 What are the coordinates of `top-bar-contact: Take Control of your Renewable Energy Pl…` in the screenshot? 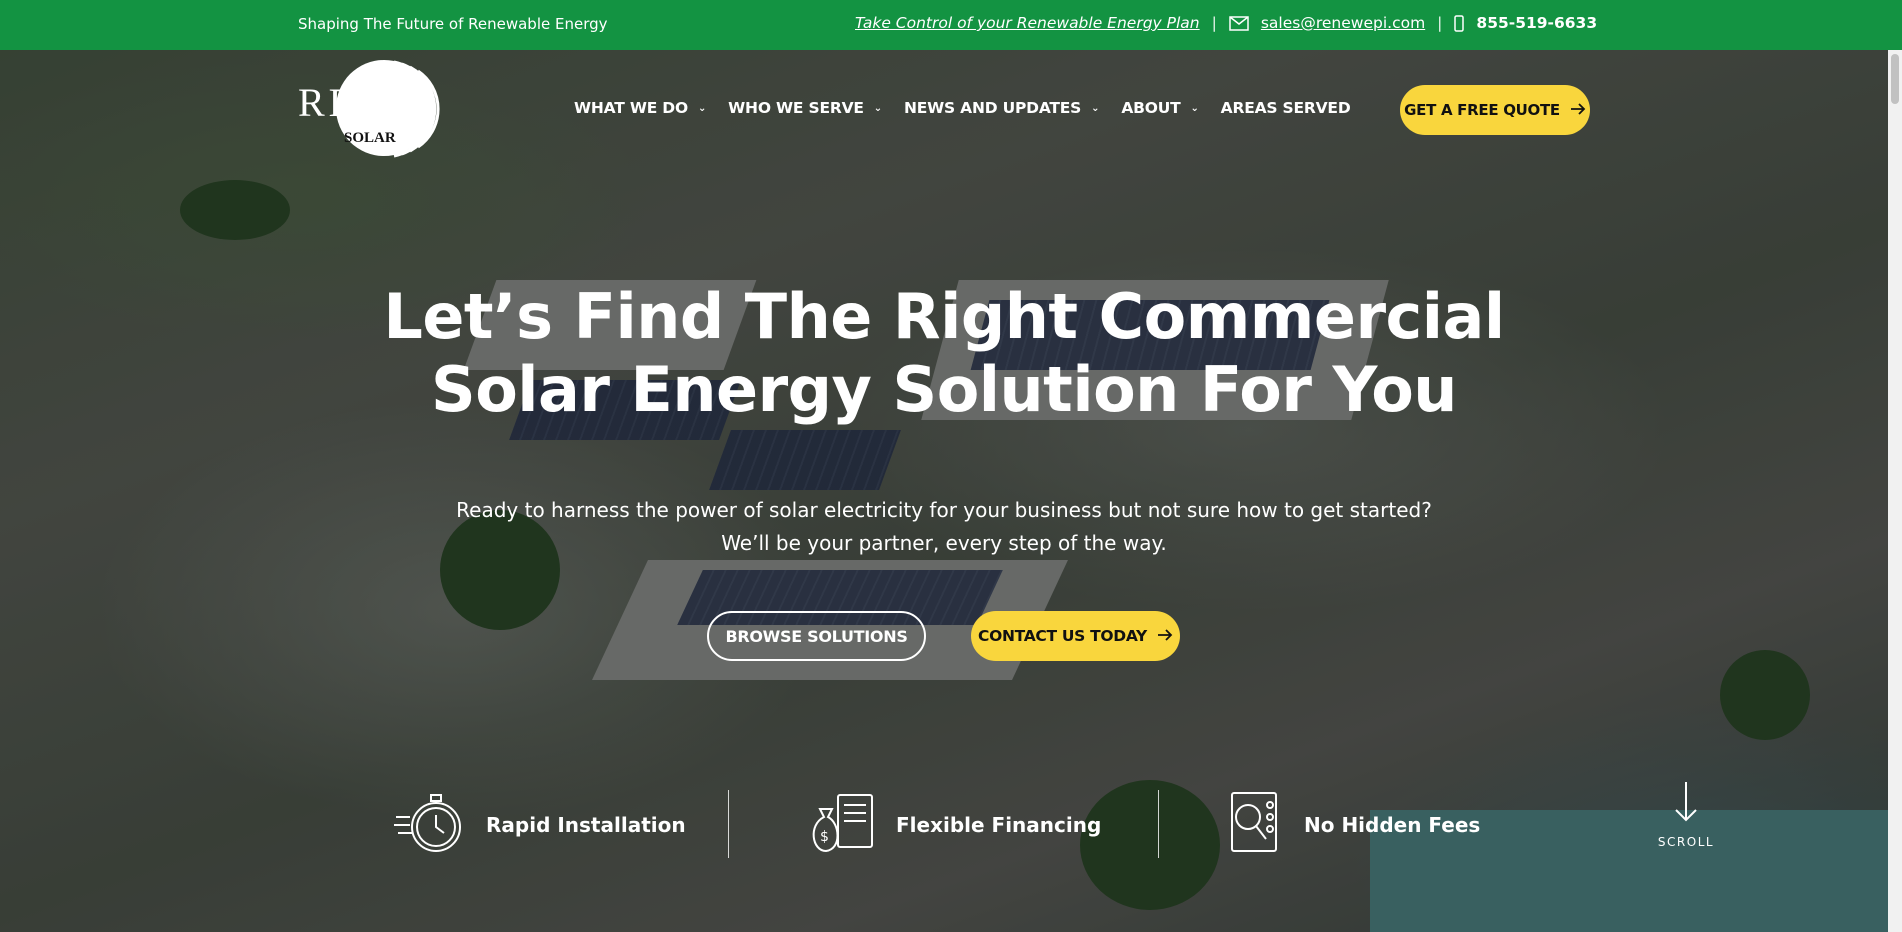 It's located at (1226, 23).